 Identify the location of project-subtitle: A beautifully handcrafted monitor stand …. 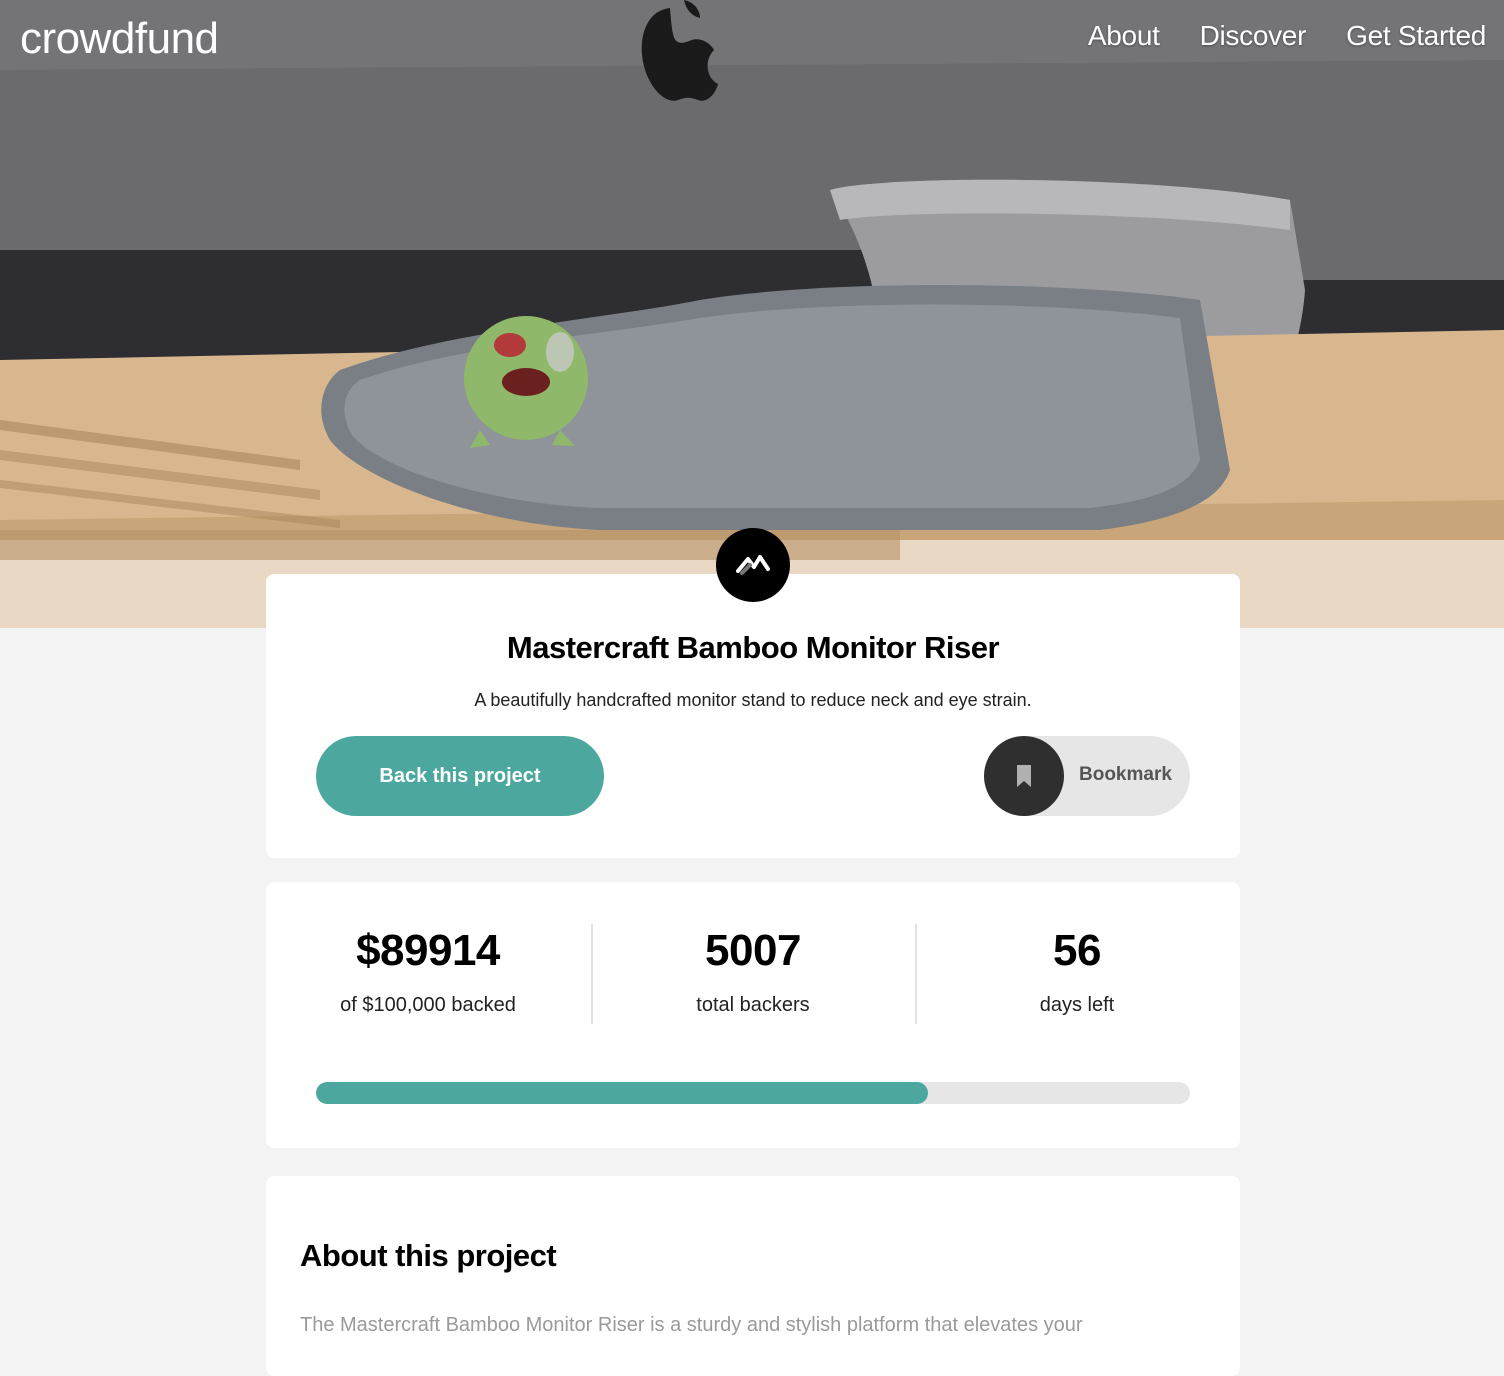
(753, 700).